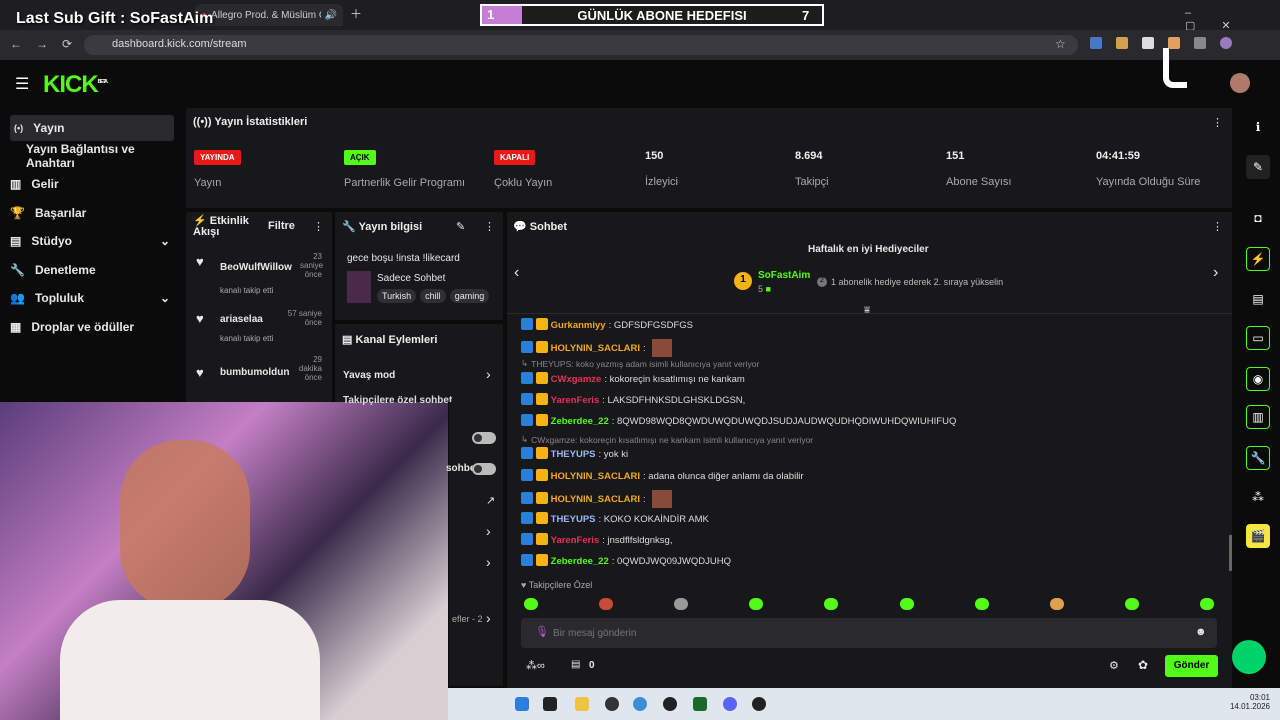 Image resolution: width=1280 pixels, height=720 pixels. I want to click on camera-icon: ◘, so click(1258, 218).